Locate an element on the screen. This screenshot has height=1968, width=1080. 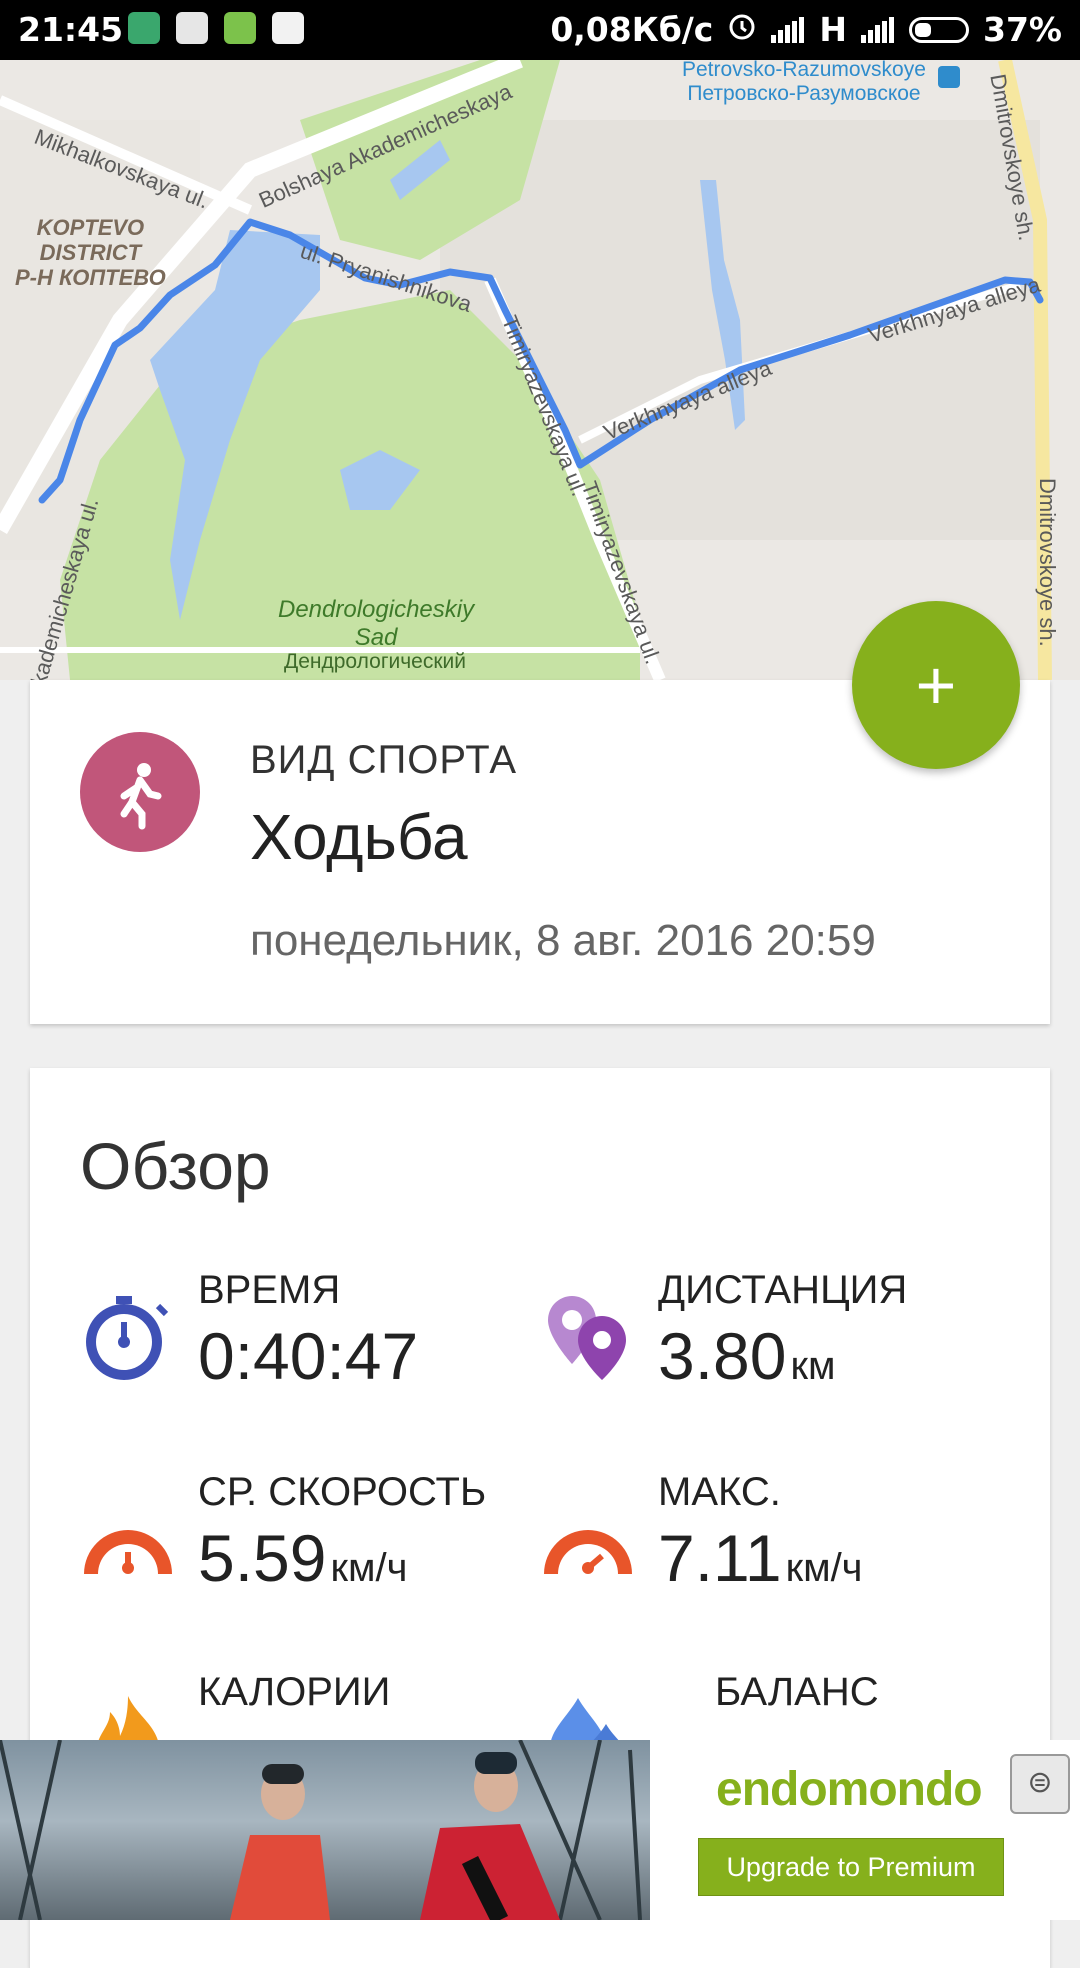
stat-balance-label: БАЛАНС is located at coordinates (797, 1692).